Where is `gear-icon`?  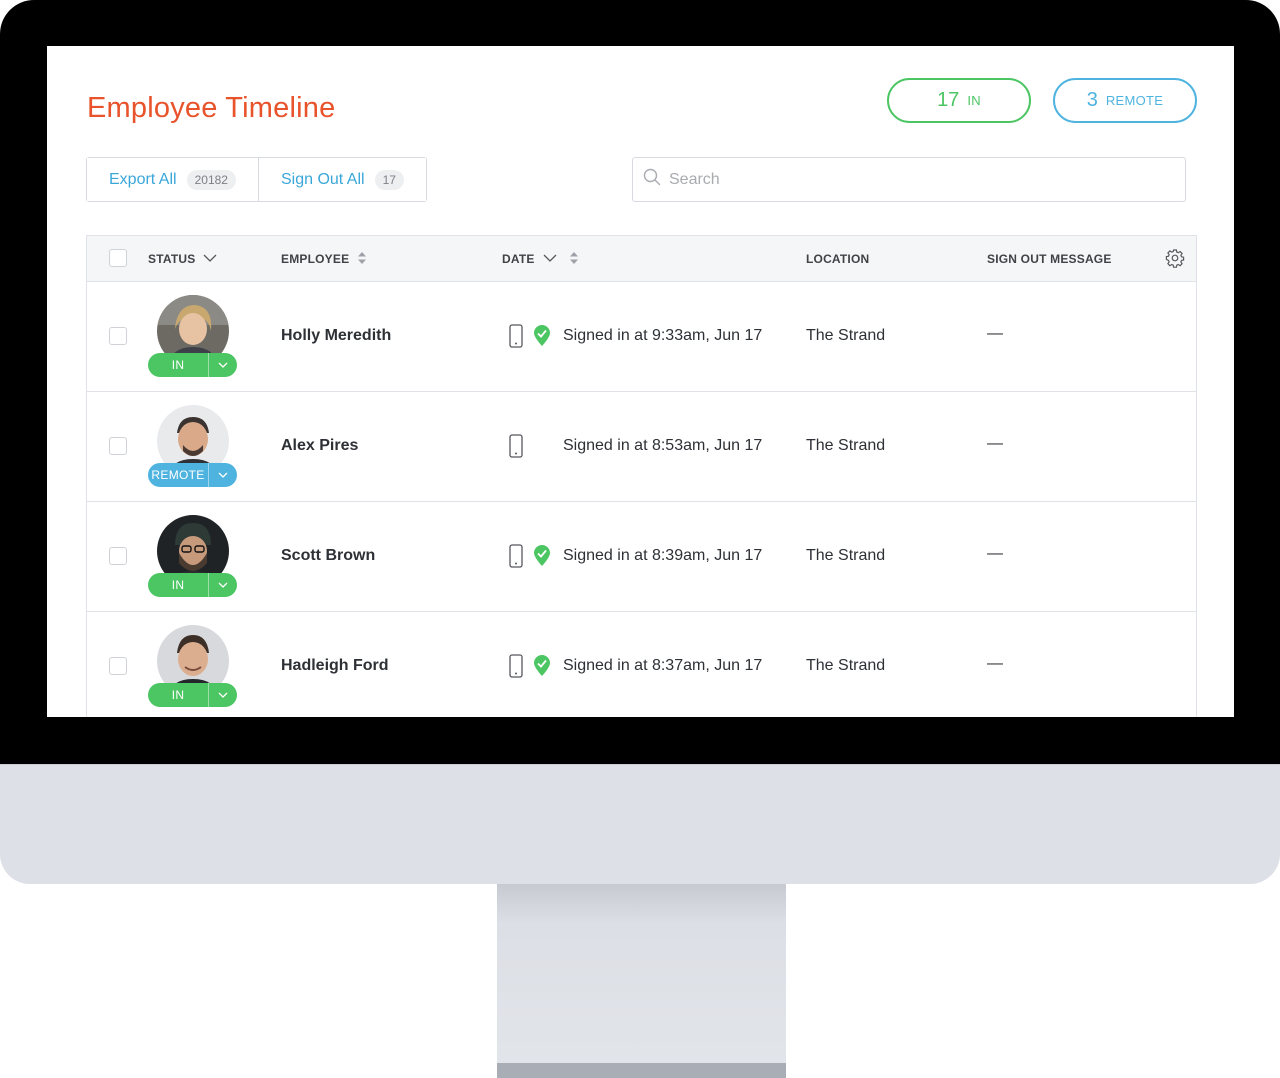
gear-icon is located at coordinates (1175, 259).